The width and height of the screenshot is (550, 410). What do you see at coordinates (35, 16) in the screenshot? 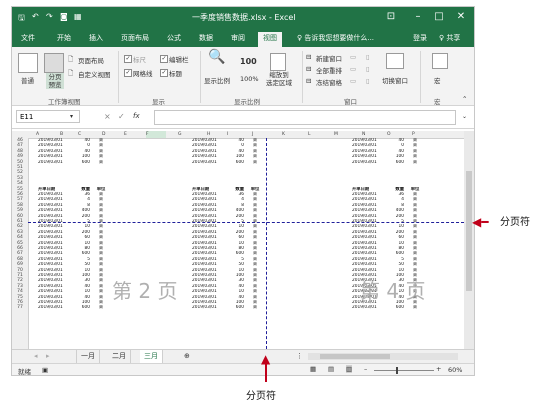
I see `undo-icon: ↶` at bounding box center [35, 16].